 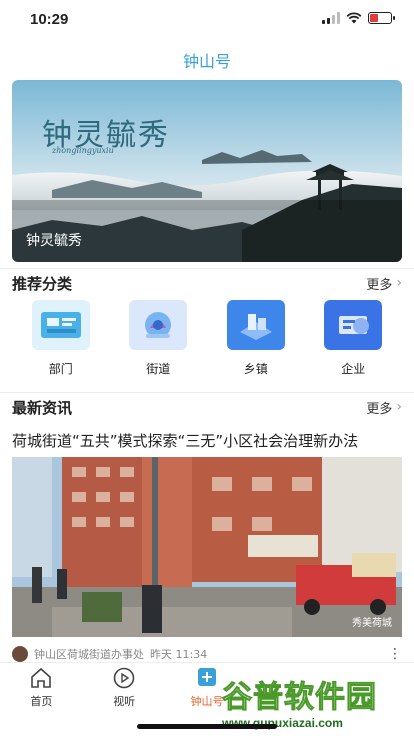 I want to click on category-item-township: 乡镇, so click(x=256, y=338).